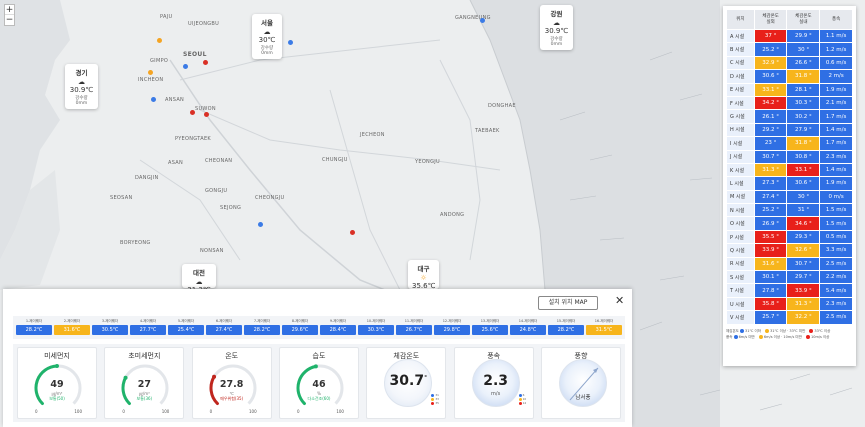 This screenshot has height=427, width=865. What do you see at coordinates (490, 327) in the screenshot?
I see `sensor-item: 13-제이웨더 25.6℃` at bounding box center [490, 327].